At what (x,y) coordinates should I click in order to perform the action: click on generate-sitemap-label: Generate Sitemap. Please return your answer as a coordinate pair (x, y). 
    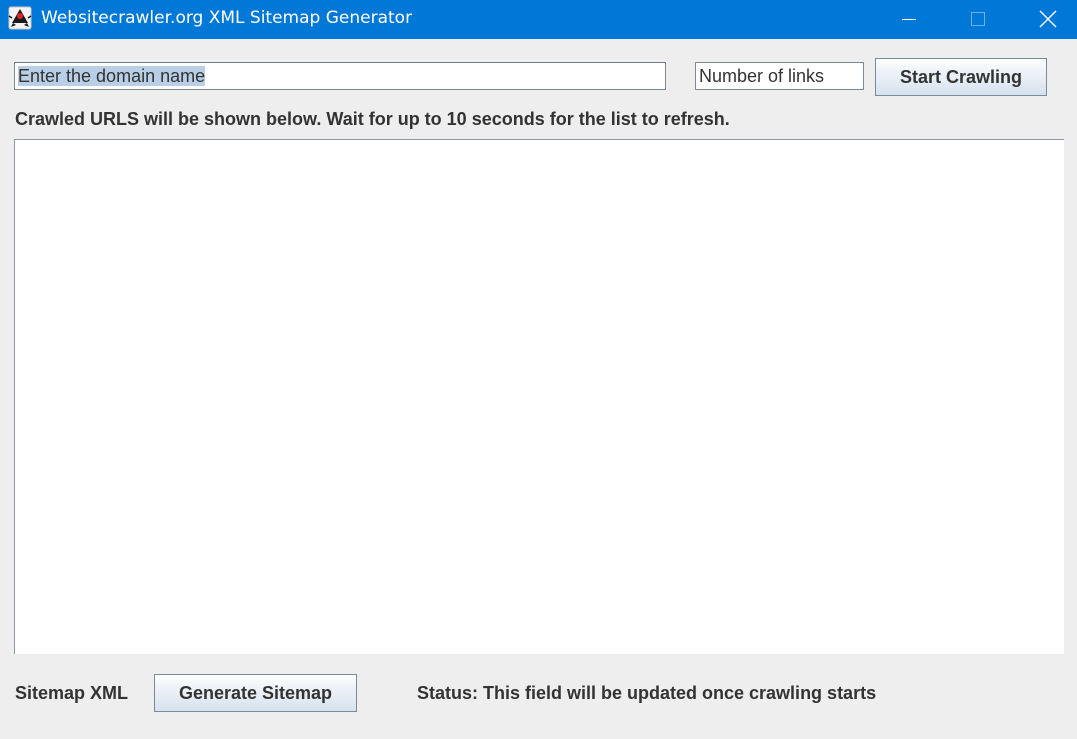
    Looking at the image, I should click on (255, 692).